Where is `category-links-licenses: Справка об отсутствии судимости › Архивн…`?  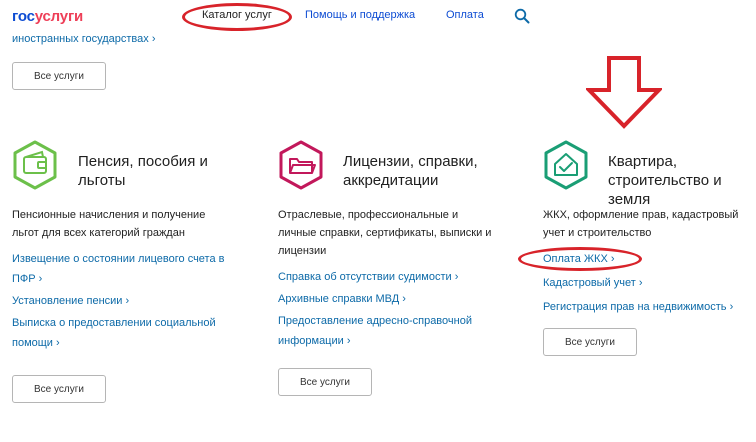
category-links-licenses: Справка об отсутствии судимости › Архивн… is located at coordinates (375, 309).